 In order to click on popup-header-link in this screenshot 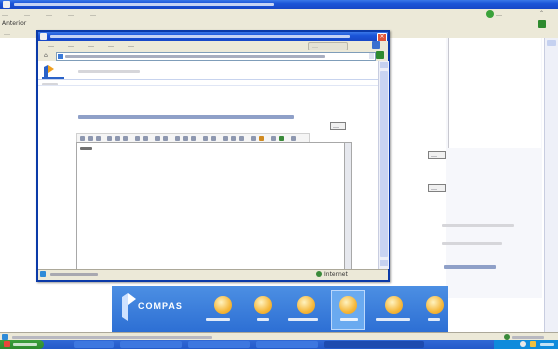, I will do `click(109, 71)`.